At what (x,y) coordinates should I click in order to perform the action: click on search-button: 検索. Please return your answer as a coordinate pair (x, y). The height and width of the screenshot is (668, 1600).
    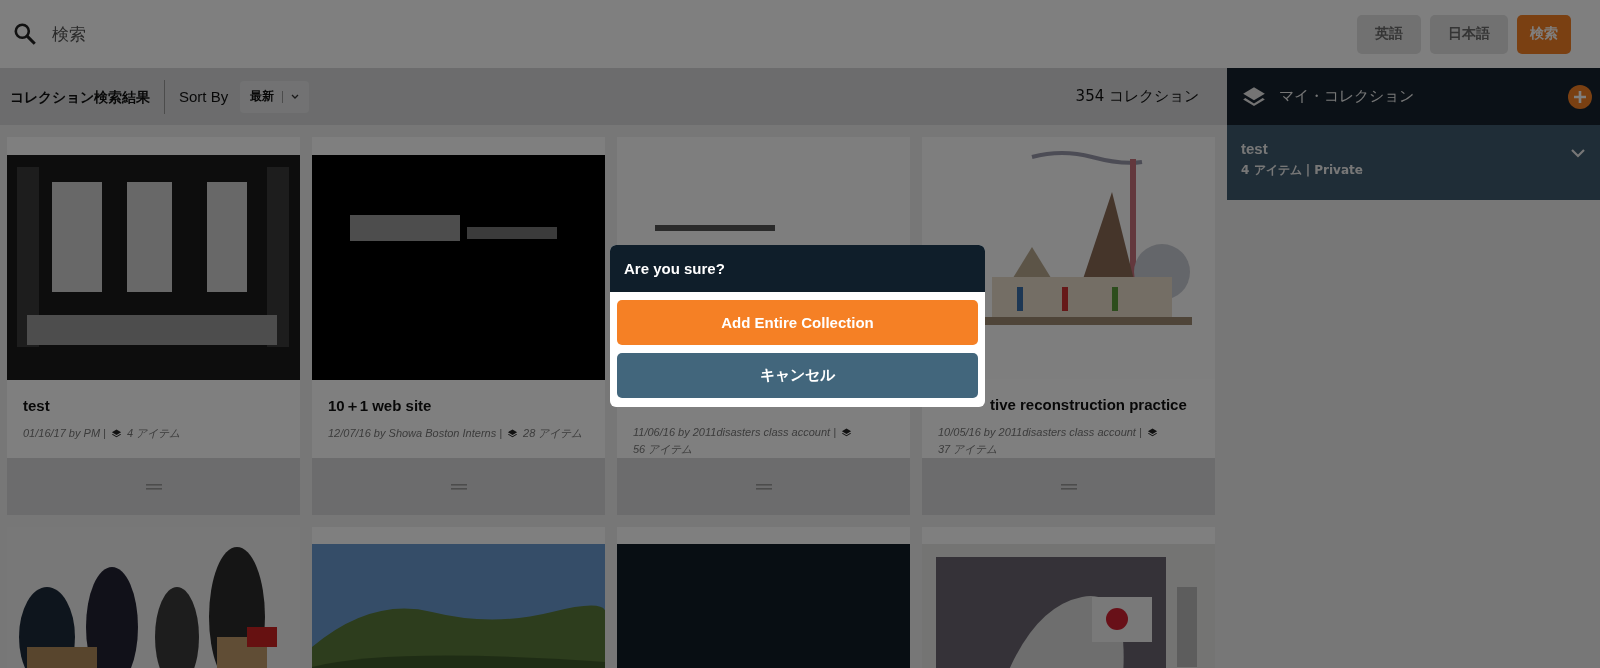
    Looking at the image, I should click on (1544, 34).